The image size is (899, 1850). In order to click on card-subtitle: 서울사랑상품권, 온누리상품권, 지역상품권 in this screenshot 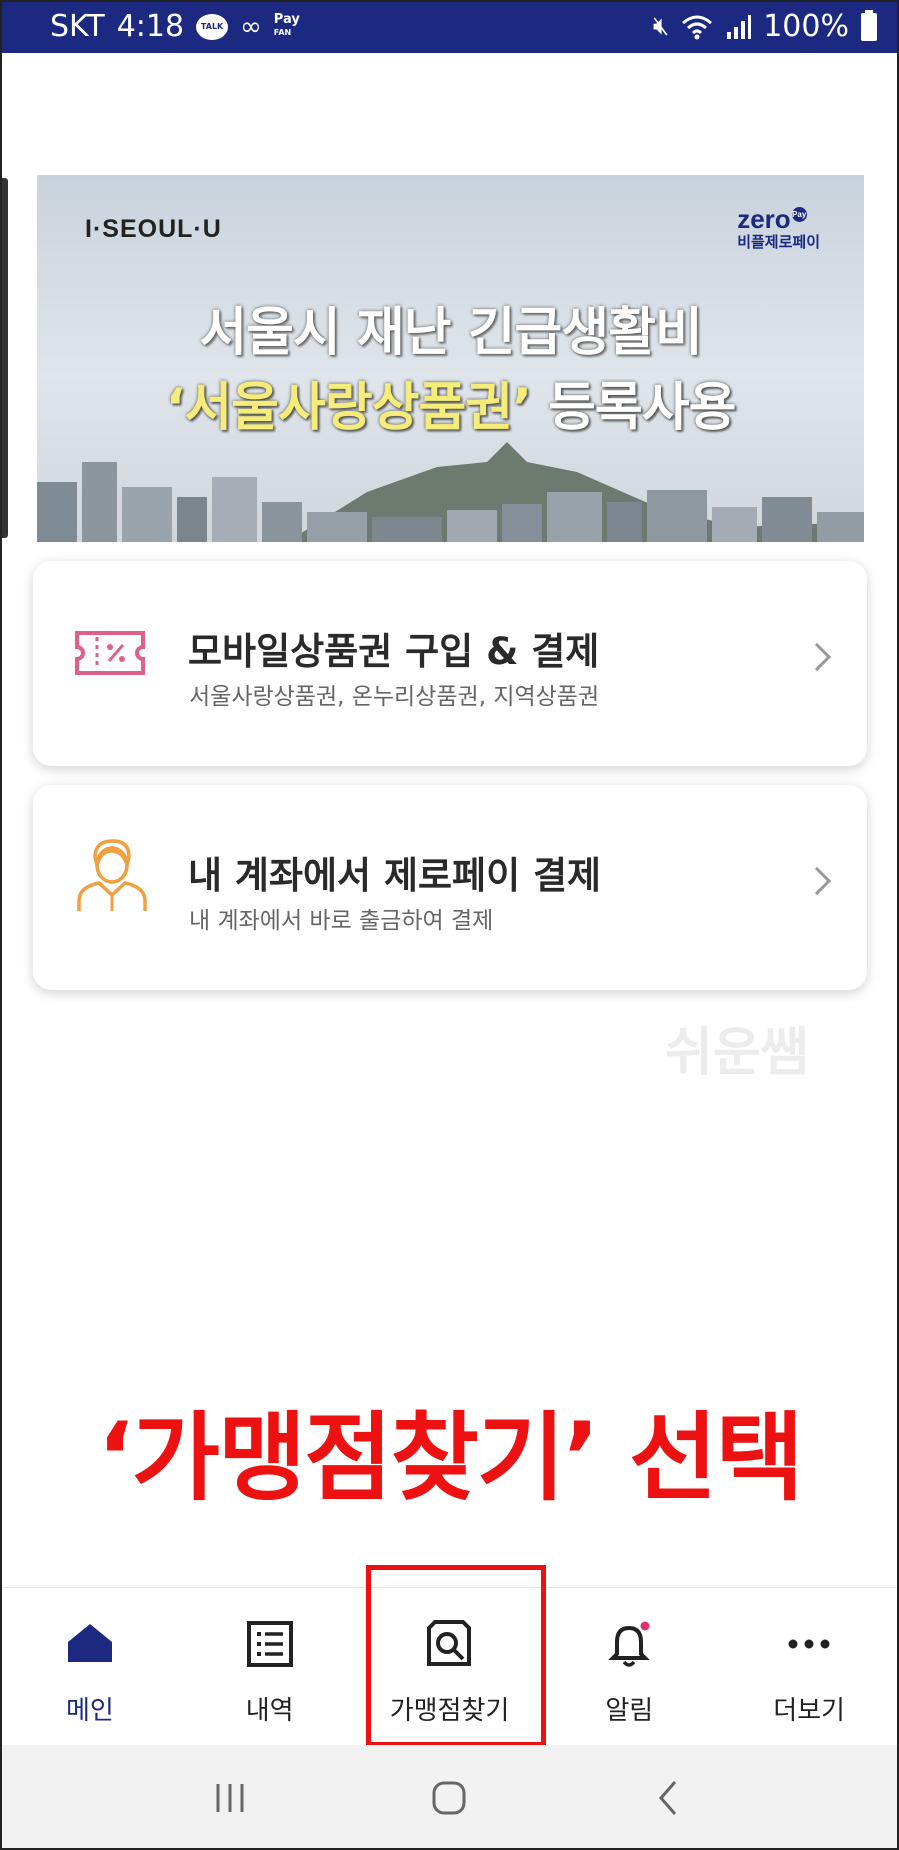, I will do `click(394, 697)`.